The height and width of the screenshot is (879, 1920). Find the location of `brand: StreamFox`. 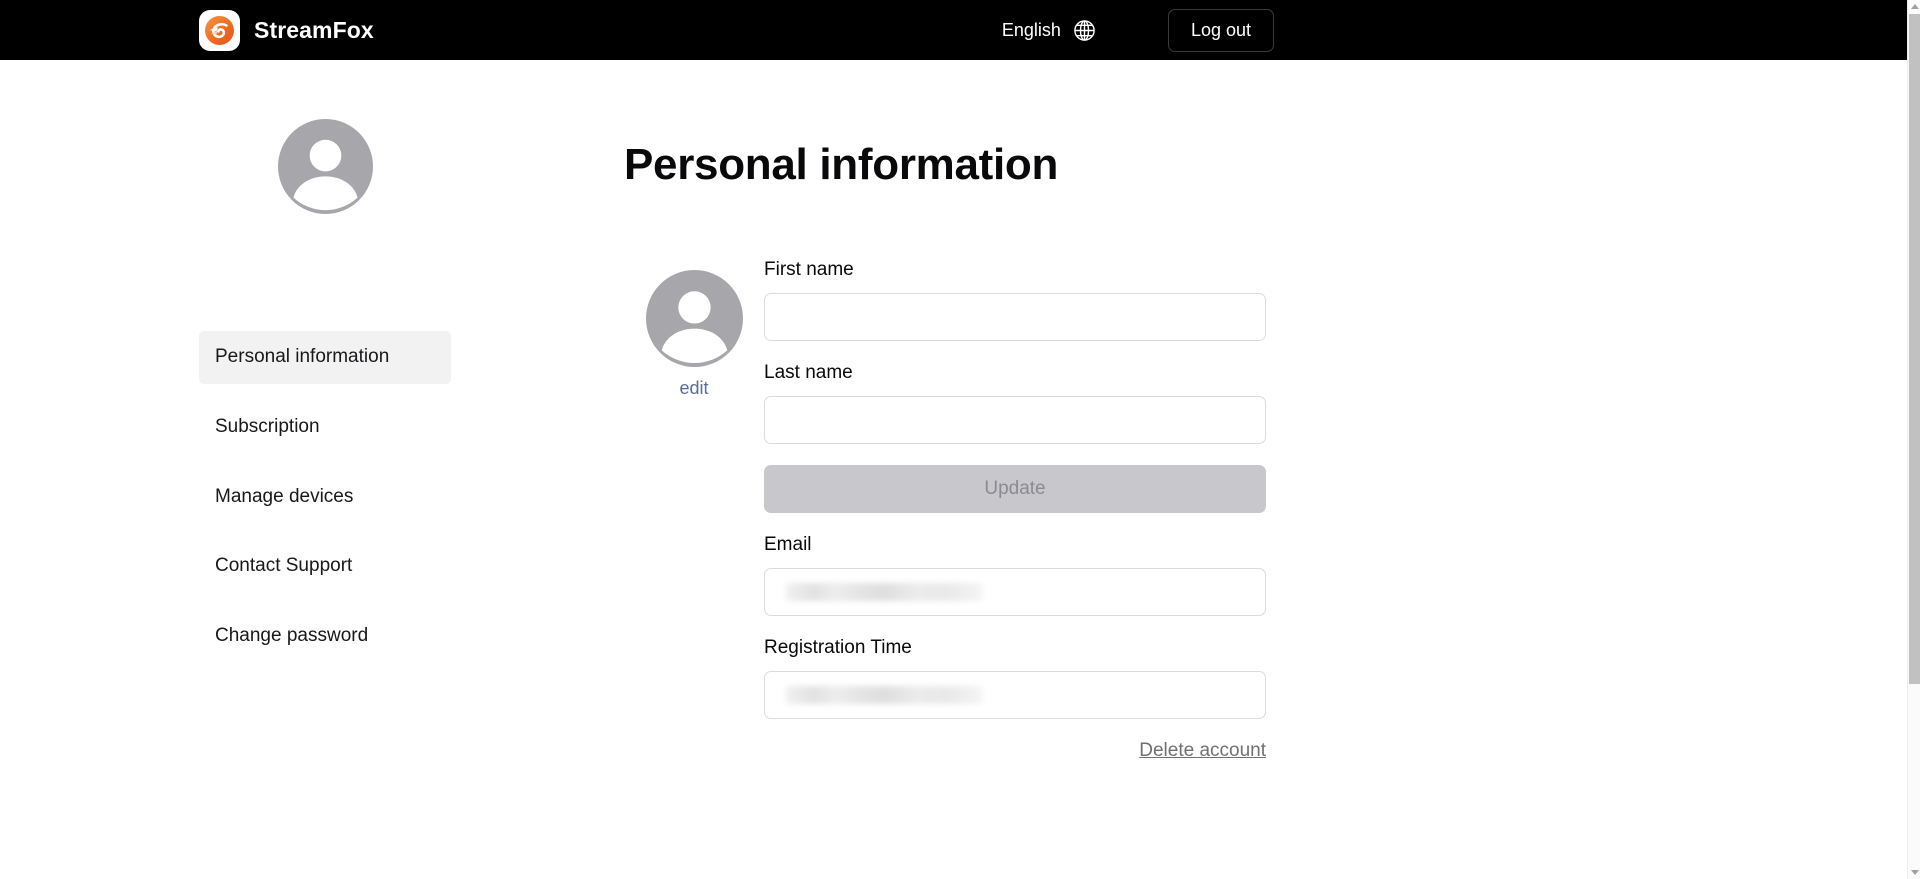

brand: StreamFox is located at coordinates (286, 30).